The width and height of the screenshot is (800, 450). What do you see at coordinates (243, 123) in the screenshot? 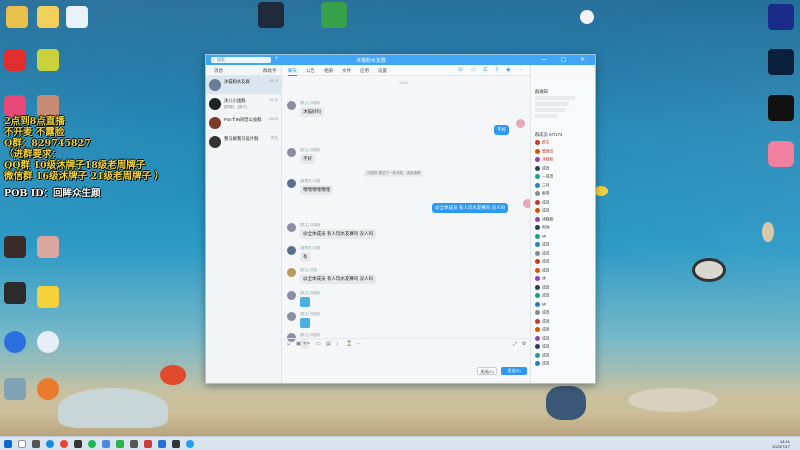
I see `conversation-item: Pos卡IN同型公会群 08:23` at bounding box center [243, 123].